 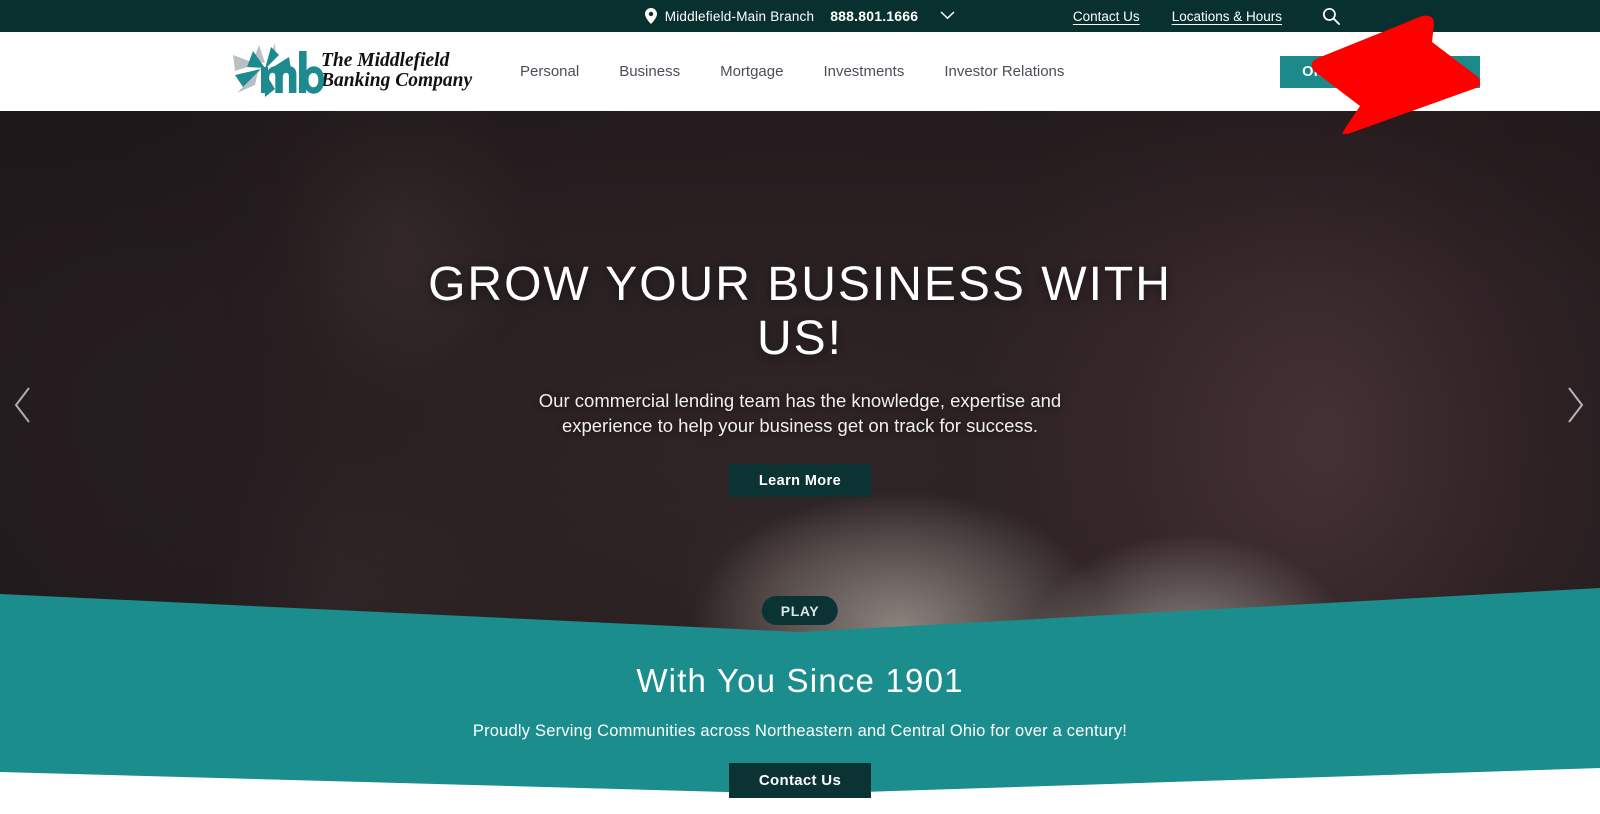 I want to click on promo-contact-us-button: Contact Us, so click(x=800, y=780).